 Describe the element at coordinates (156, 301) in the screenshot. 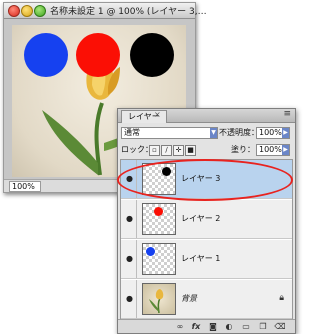

I see `tulip-thumb-icon` at that location.